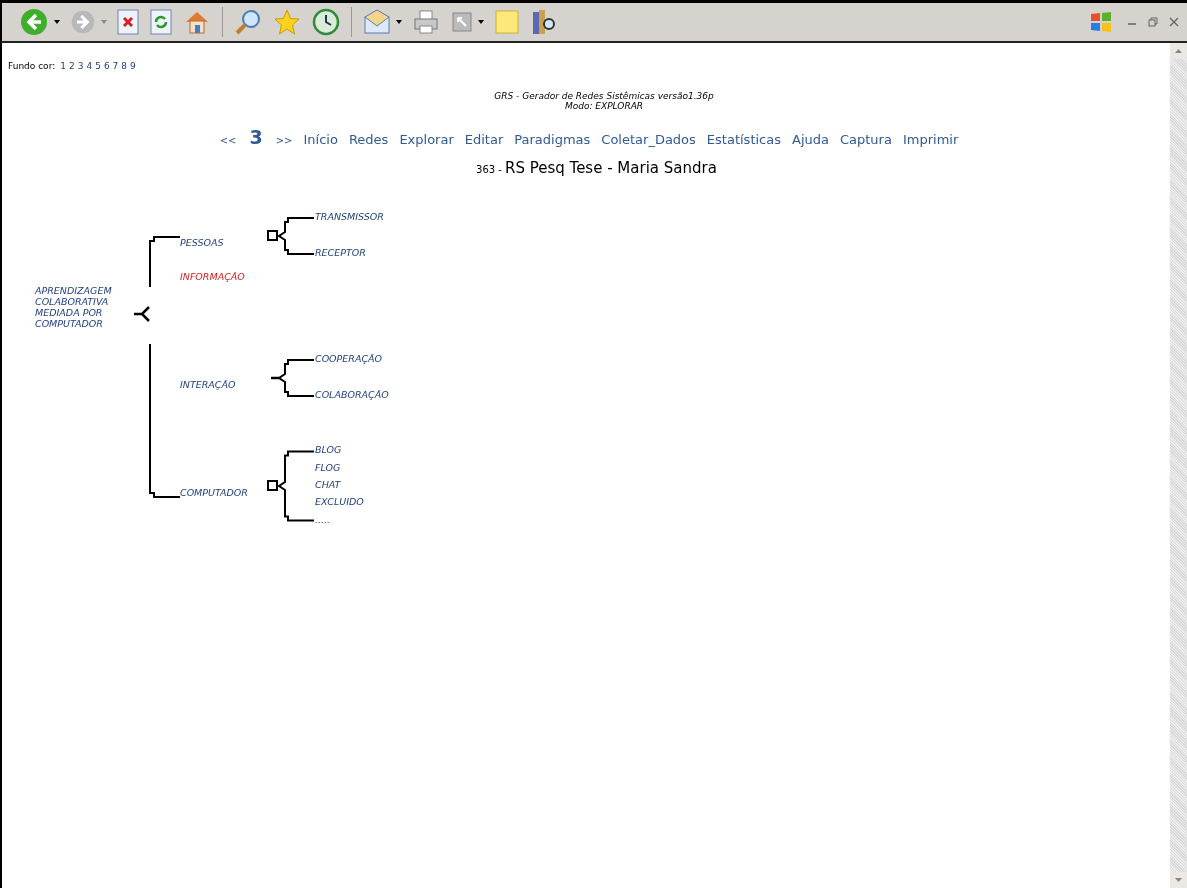  Describe the element at coordinates (89, 66) in the screenshot. I see `color-option-link: 4` at that location.